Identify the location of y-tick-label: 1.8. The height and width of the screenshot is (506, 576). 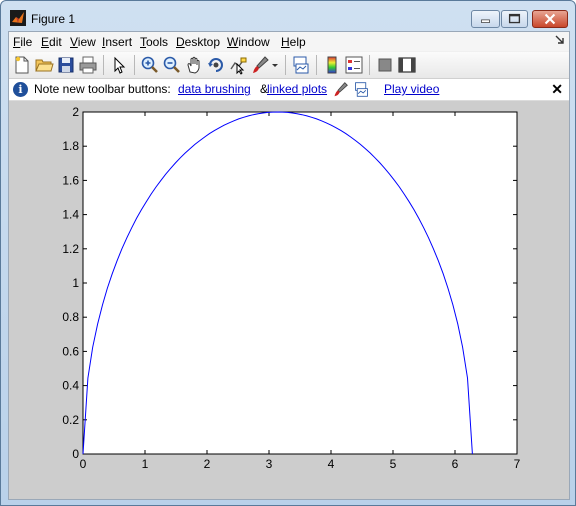
(70, 146).